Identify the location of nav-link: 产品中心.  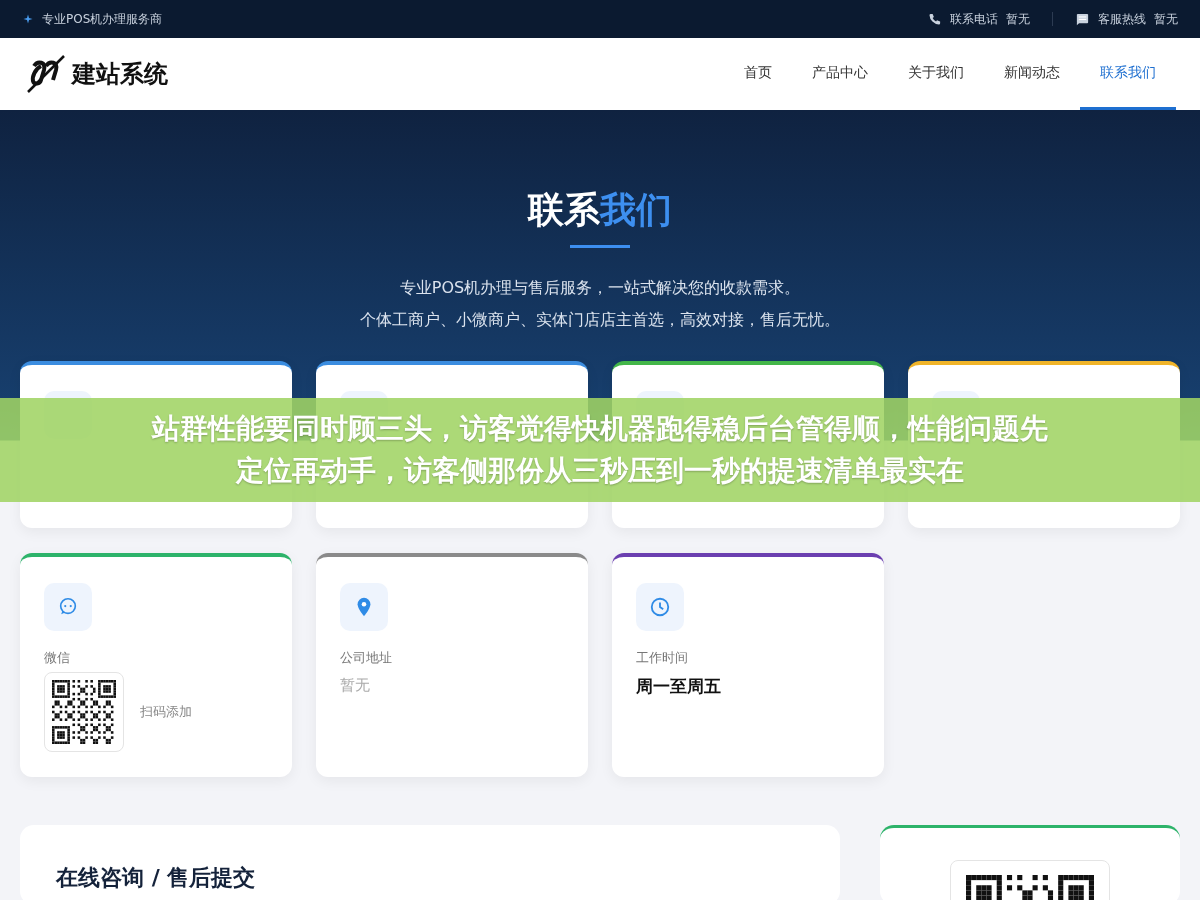
(840, 74).